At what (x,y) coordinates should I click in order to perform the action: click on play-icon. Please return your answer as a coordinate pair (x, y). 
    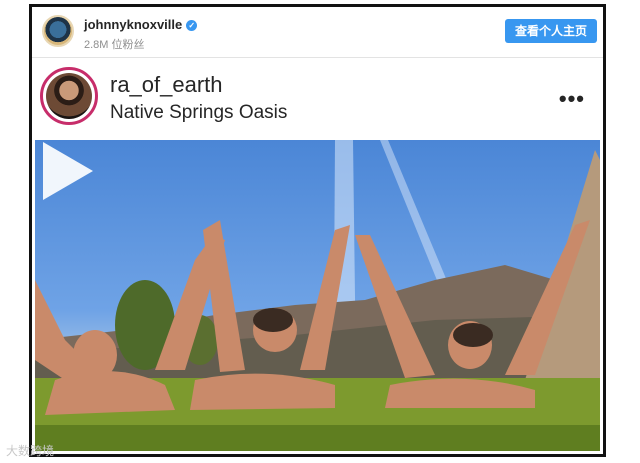
    Looking at the image, I should click on (66, 171).